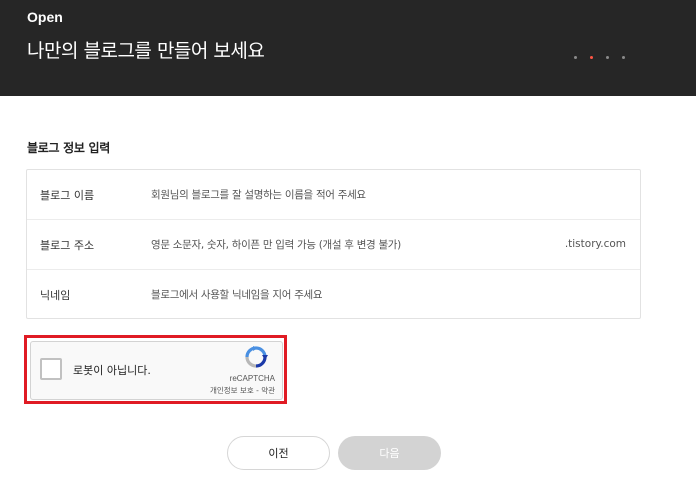  What do you see at coordinates (55, 295) in the screenshot?
I see `nickname-label: 닉네임` at bounding box center [55, 295].